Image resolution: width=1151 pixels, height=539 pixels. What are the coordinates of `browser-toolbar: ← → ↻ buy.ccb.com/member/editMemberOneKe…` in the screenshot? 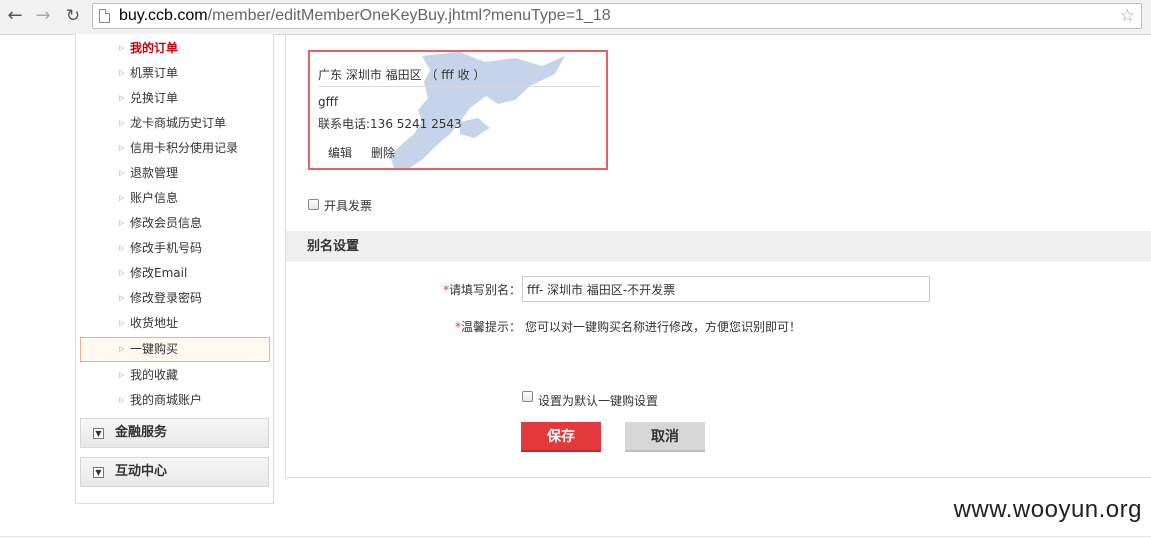 It's located at (575, 17).